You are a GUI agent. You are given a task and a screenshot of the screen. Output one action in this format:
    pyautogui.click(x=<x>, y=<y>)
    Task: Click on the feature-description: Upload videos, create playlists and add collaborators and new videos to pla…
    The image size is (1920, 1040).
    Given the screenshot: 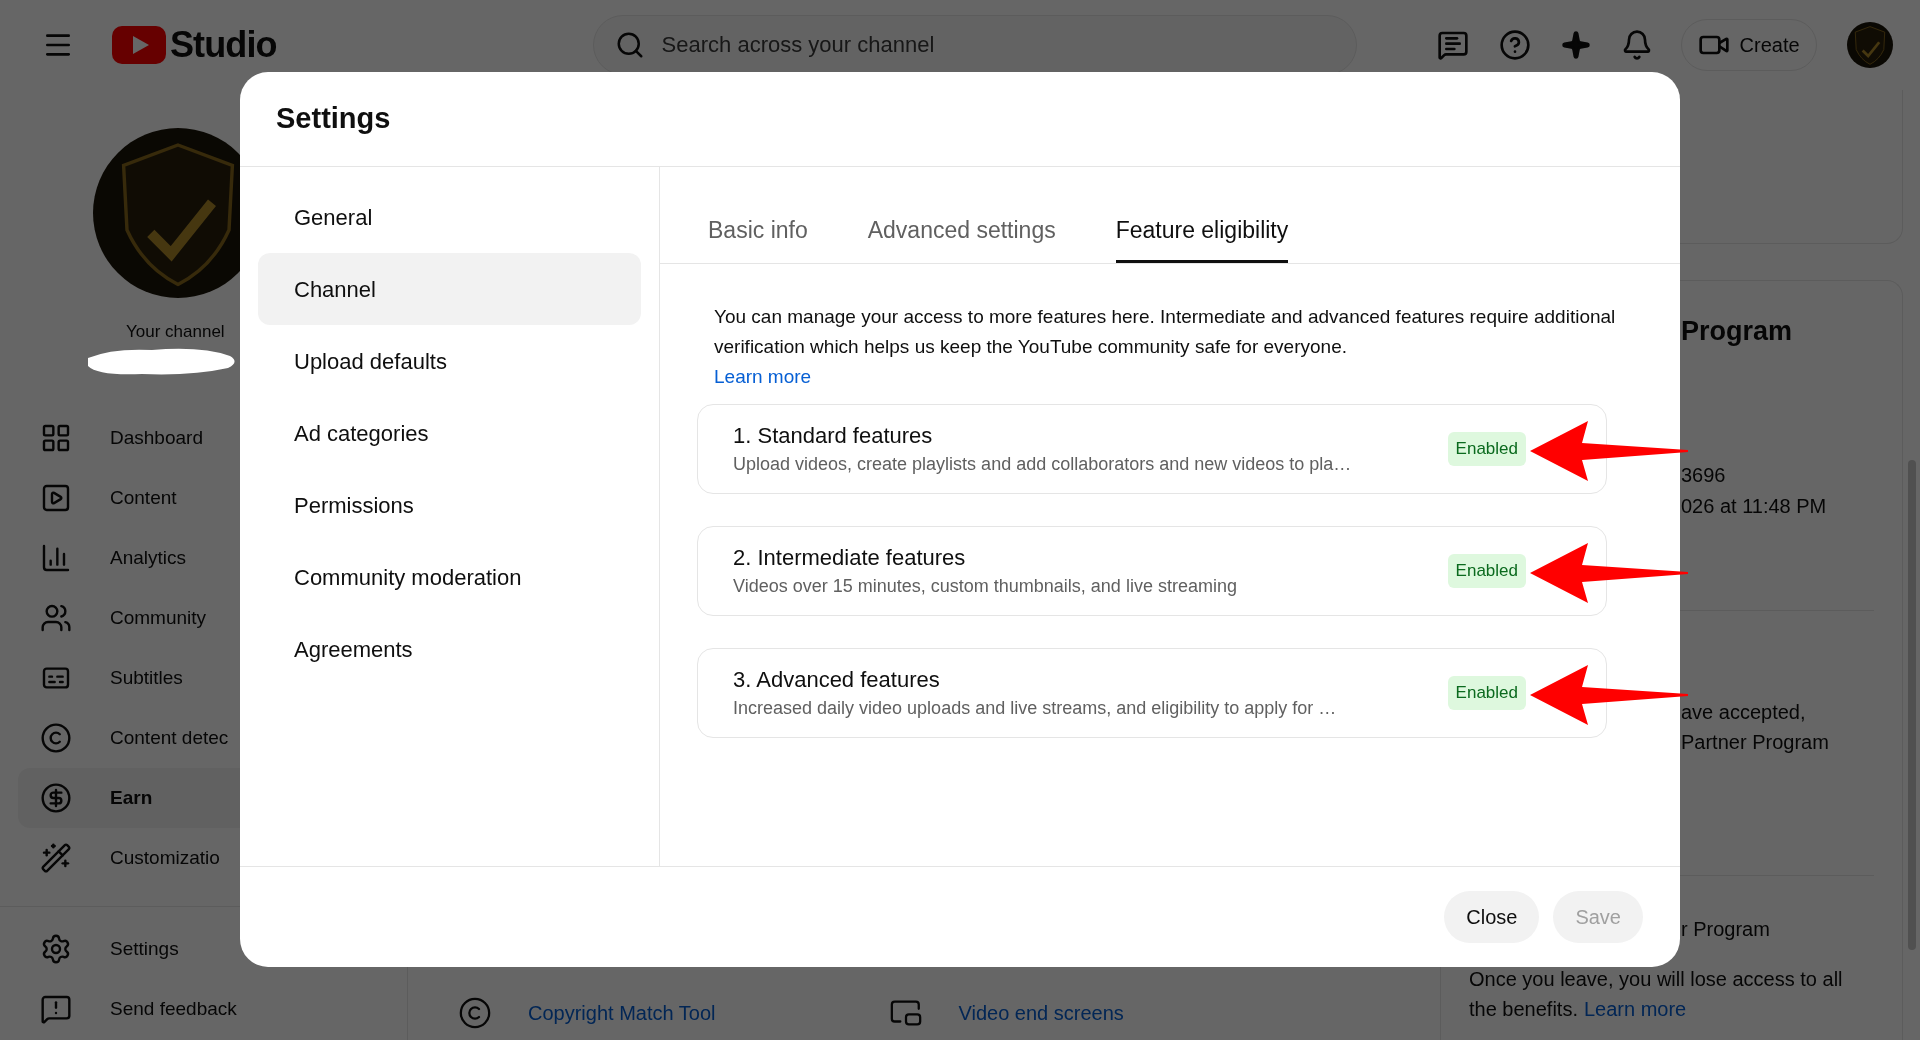 What is the action you would take?
    pyautogui.click(x=1042, y=464)
    